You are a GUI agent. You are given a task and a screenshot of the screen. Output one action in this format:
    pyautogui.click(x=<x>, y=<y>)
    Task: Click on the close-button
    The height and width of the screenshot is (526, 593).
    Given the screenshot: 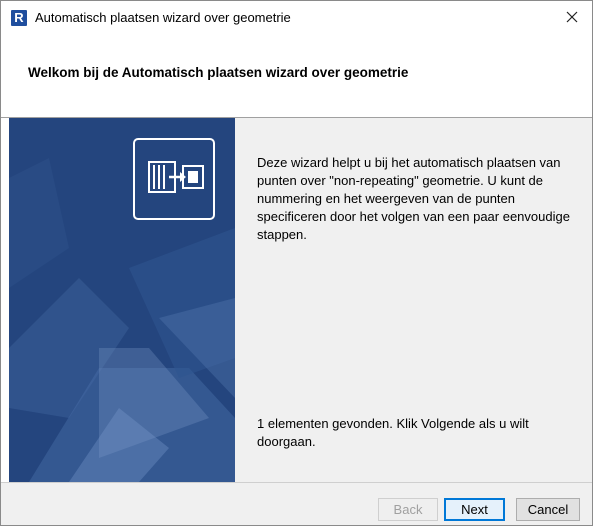 What is the action you would take?
    pyautogui.click(x=572, y=17)
    